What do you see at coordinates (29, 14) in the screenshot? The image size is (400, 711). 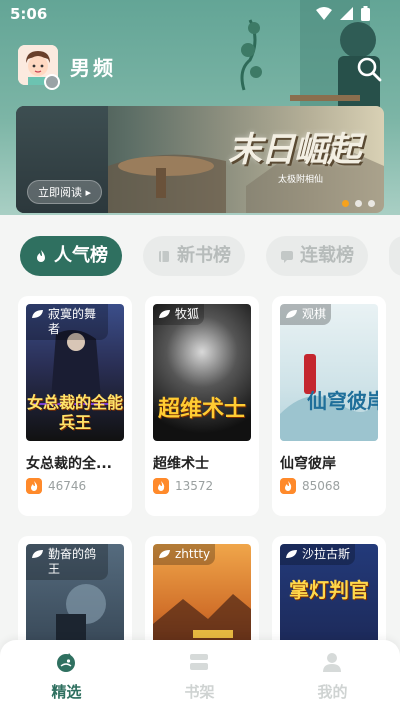 I see `status-time: 5:06` at bounding box center [29, 14].